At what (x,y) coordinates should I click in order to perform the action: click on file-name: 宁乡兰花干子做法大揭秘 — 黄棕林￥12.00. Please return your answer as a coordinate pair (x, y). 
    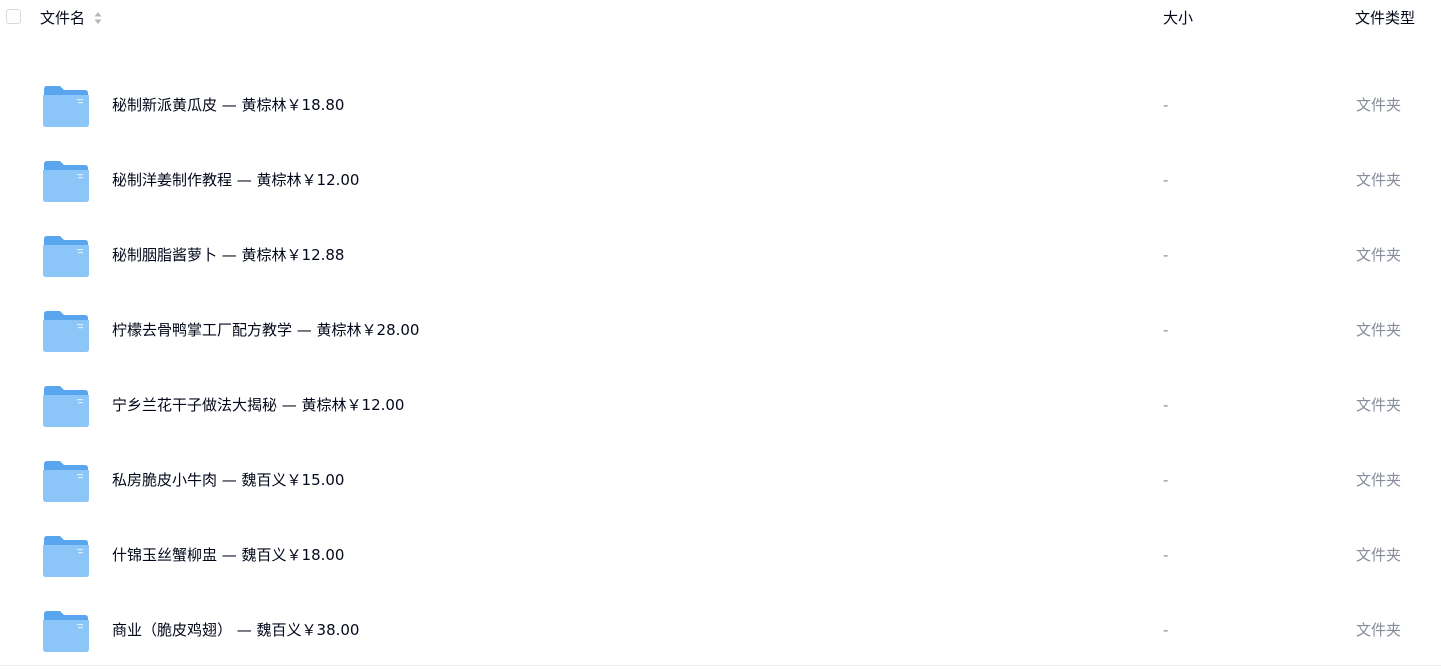
    Looking at the image, I should click on (258, 405).